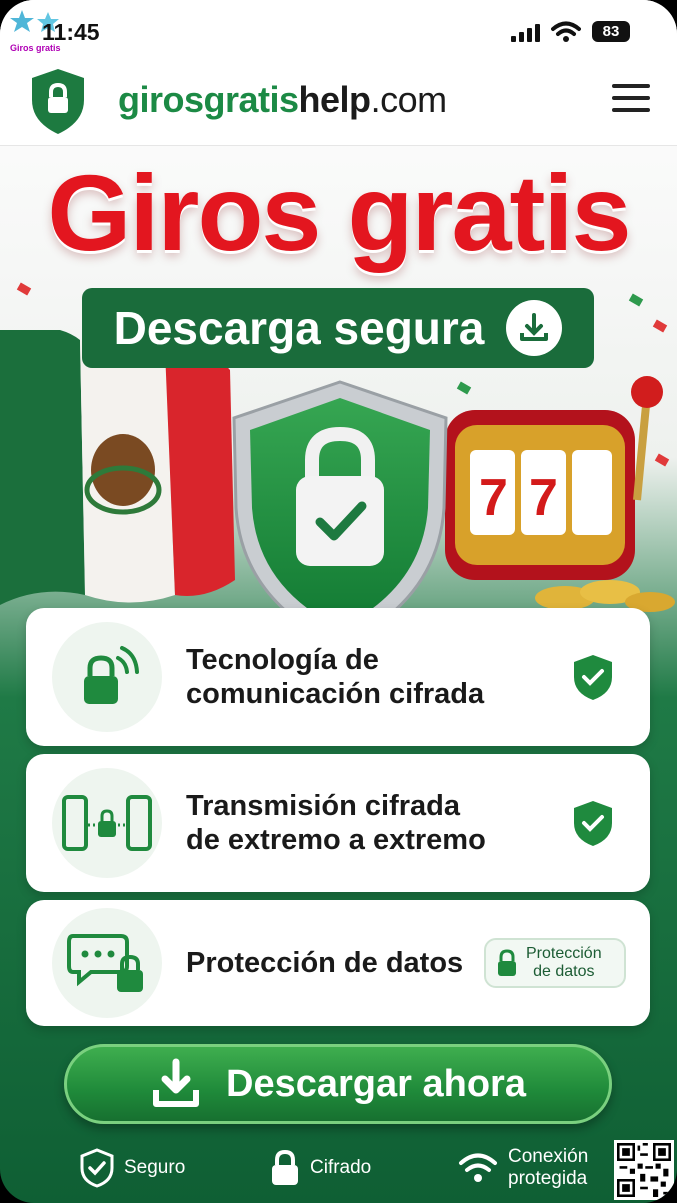 The height and width of the screenshot is (1203, 677). Describe the element at coordinates (117, 467) in the screenshot. I see `mexico-flag-image` at that location.